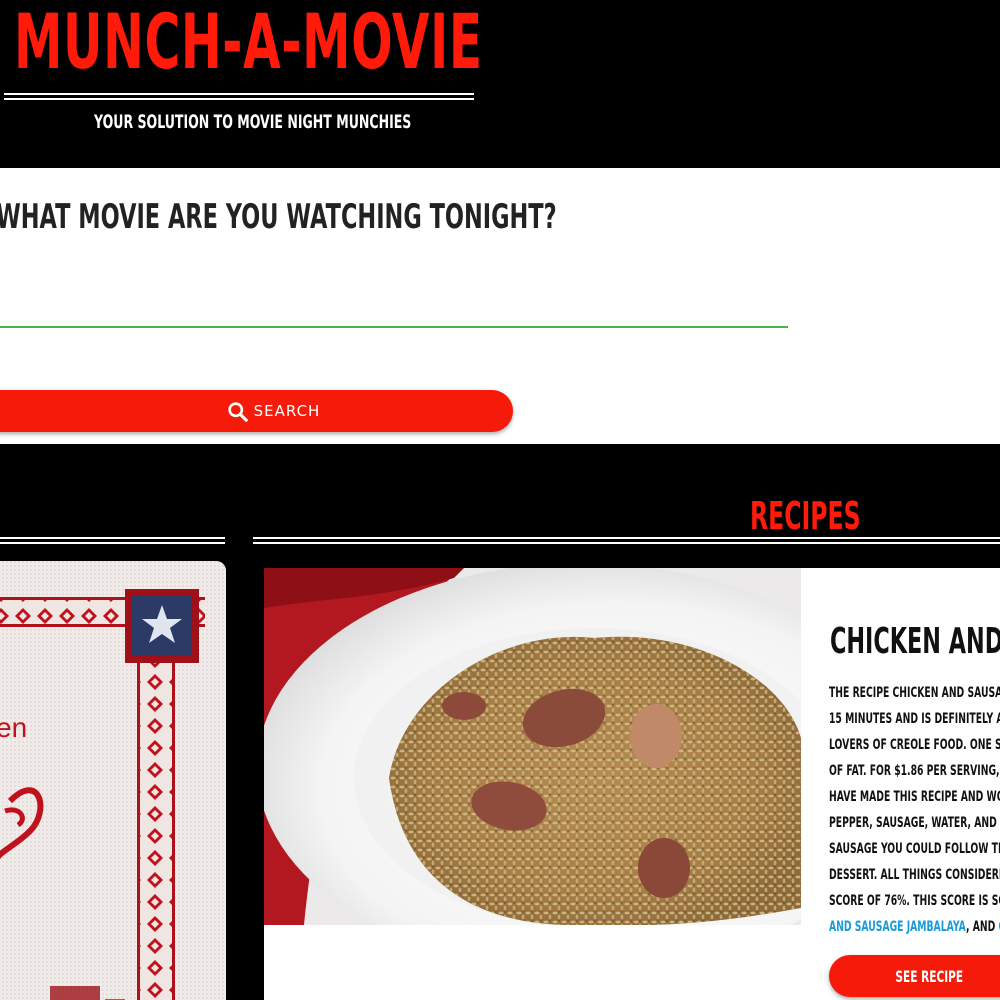 This screenshot has height=1000, width=1000. Describe the element at coordinates (626, 538) in the screenshot. I see `divider-right-top` at that location.